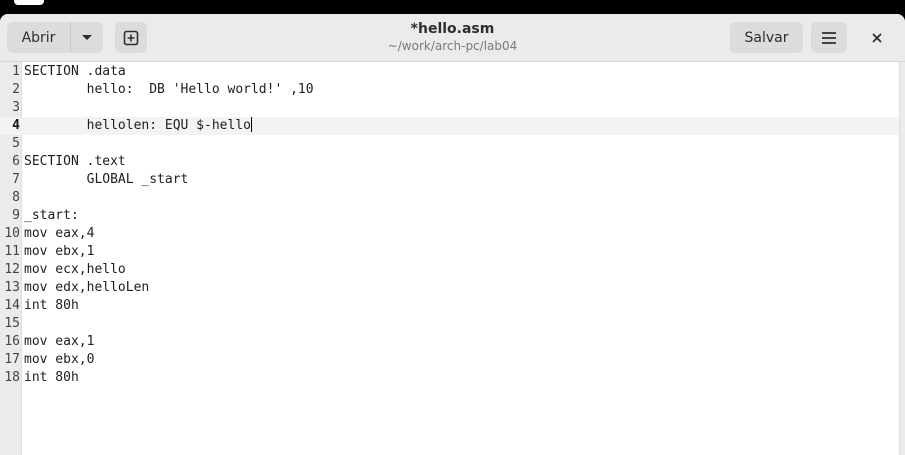 This screenshot has width=905, height=455. Describe the element at coordinates (766, 37) in the screenshot. I see `save-button: Salvar` at that location.